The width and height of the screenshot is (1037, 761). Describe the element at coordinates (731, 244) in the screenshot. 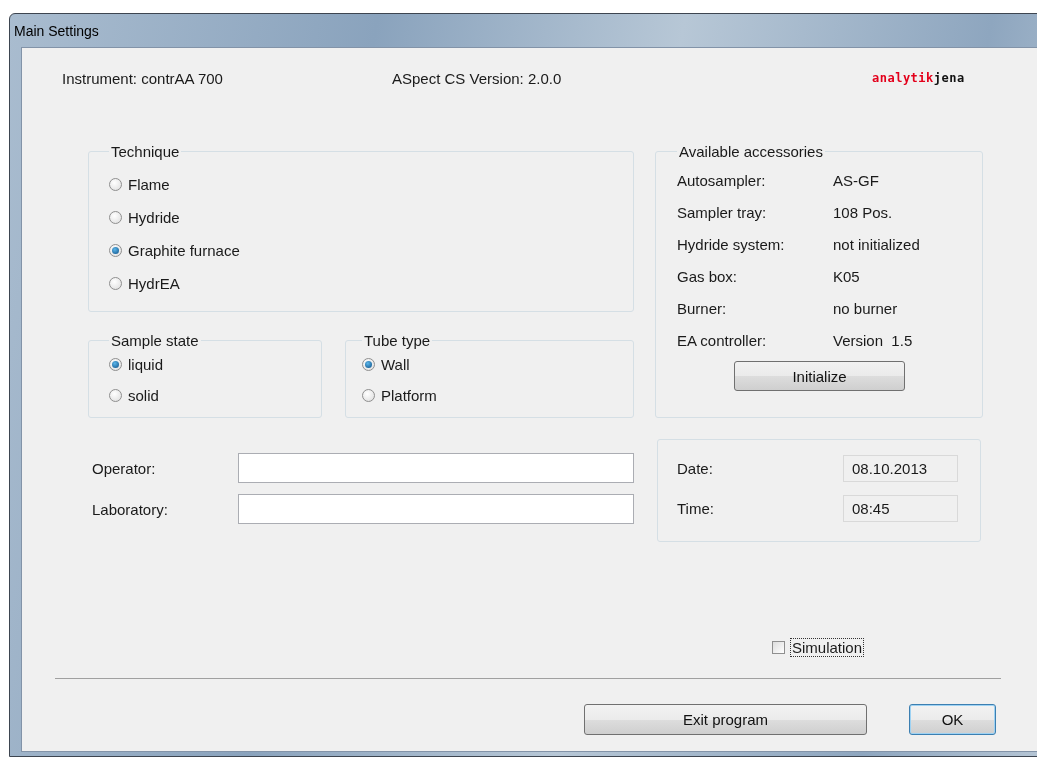

I see `accessory-label: Hydride system:` at that location.